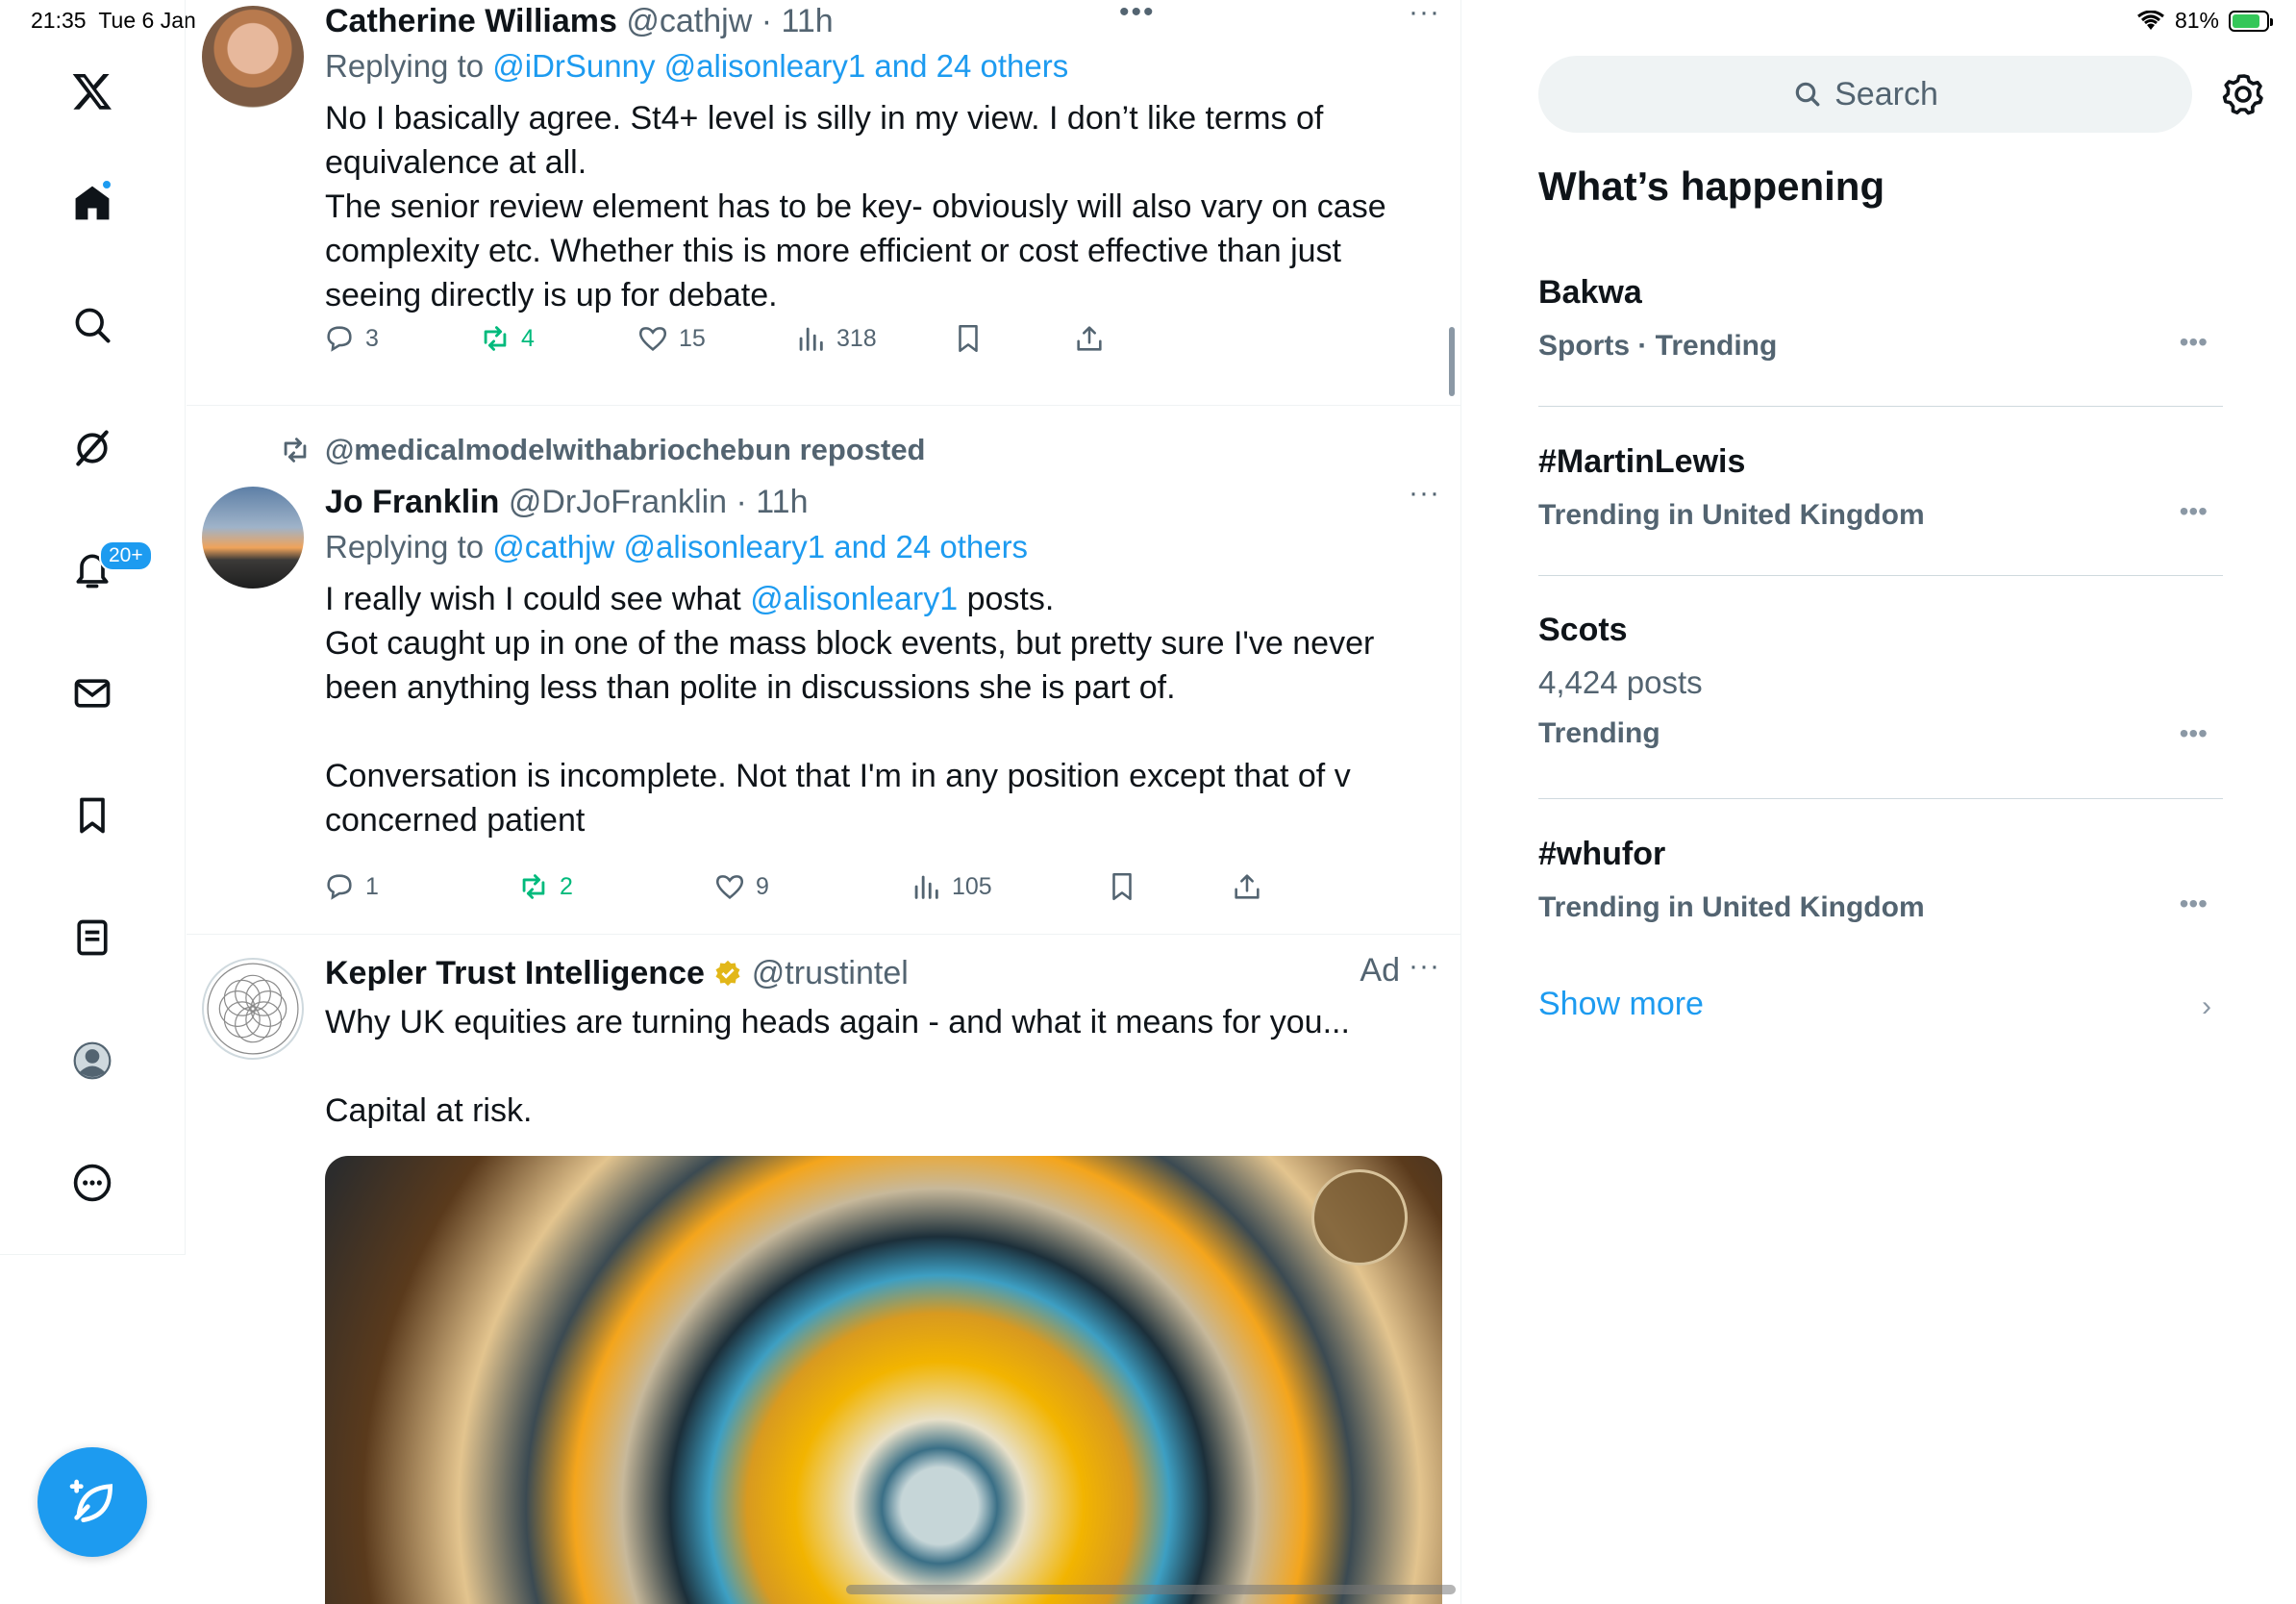 The image size is (2296, 1604). What do you see at coordinates (92, 1060) in the screenshot?
I see `profile-avatar-icon` at bounding box center [92, 1060].